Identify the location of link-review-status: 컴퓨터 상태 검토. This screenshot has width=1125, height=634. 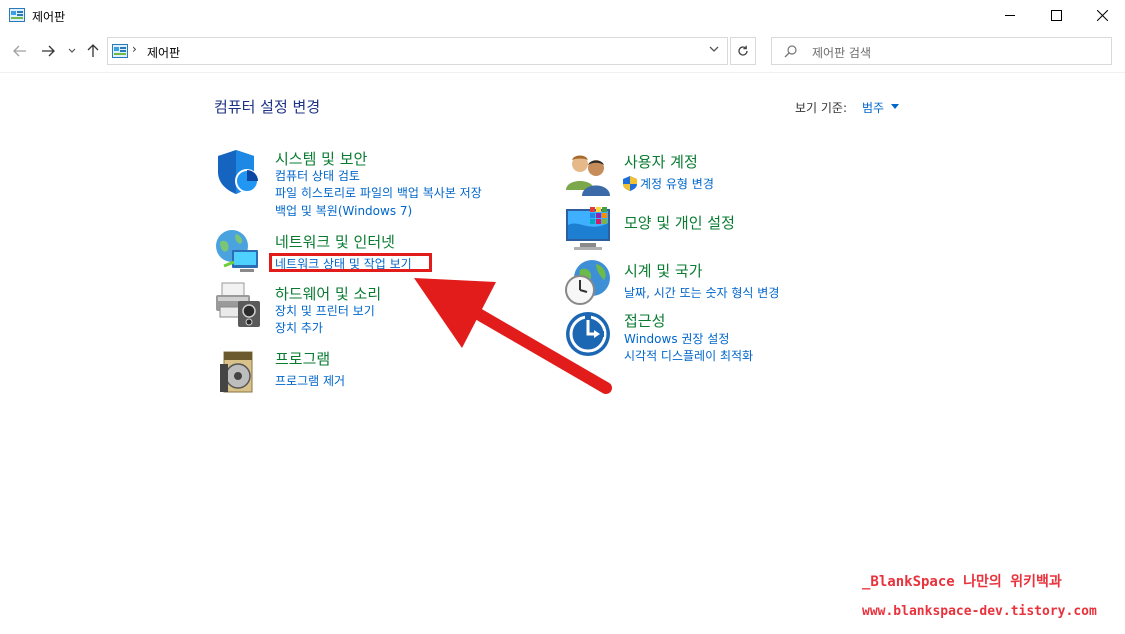
(317, 175).